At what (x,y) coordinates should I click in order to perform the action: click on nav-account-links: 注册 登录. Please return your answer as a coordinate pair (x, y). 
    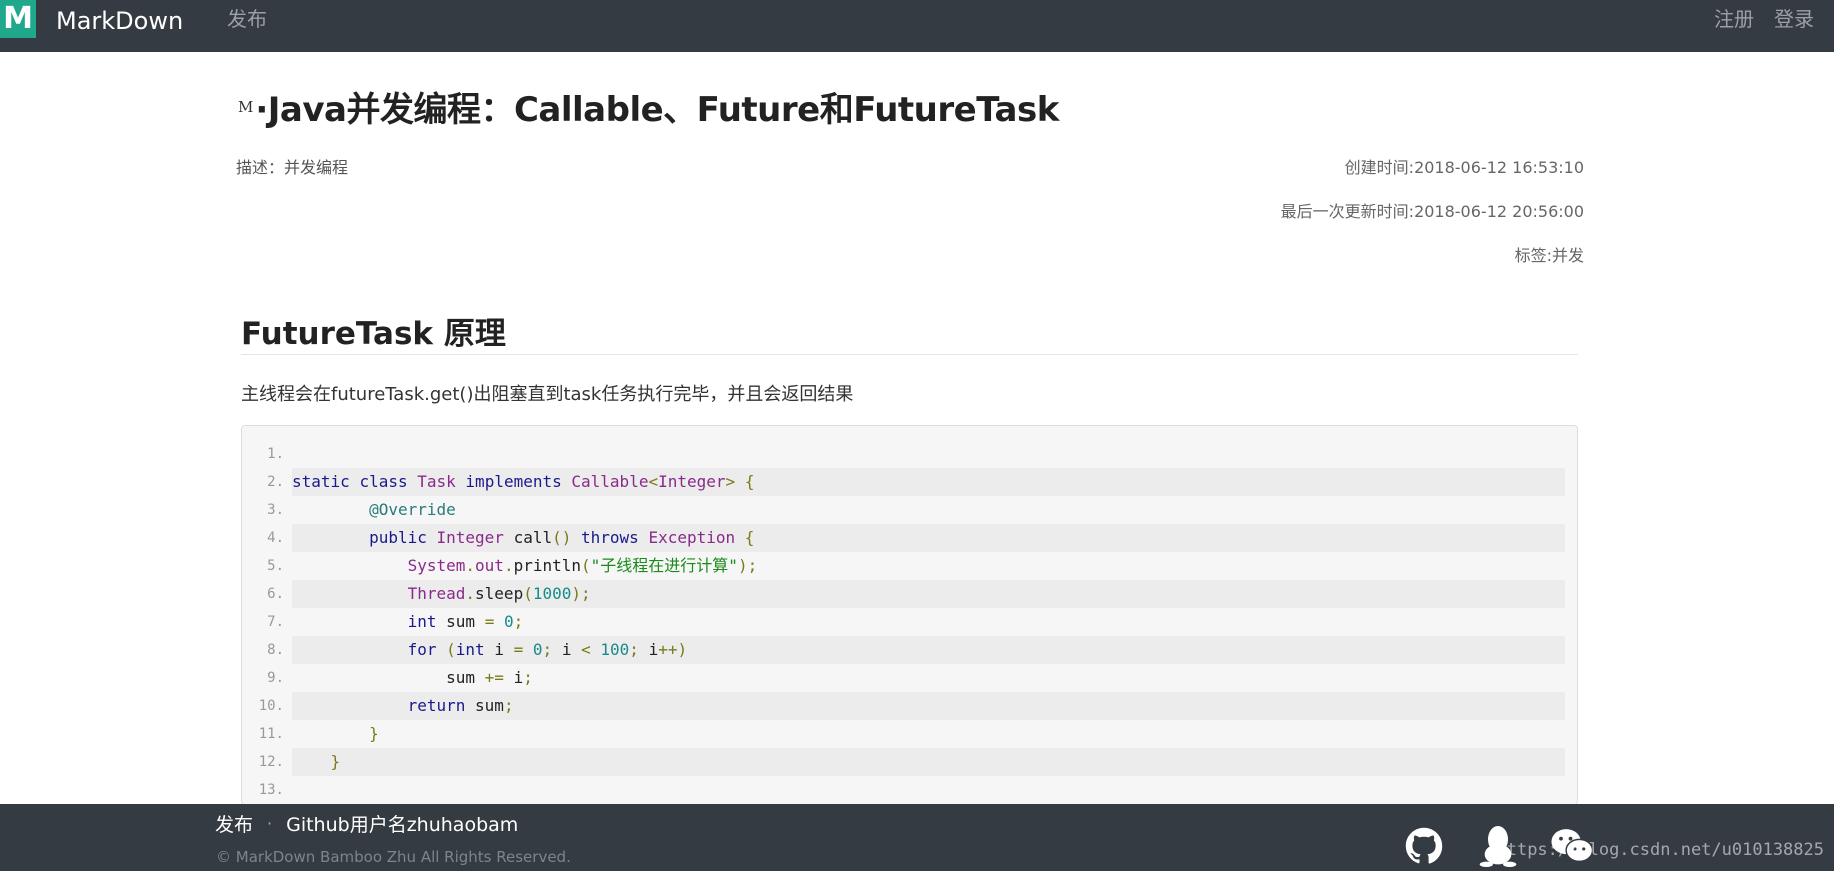
    Looking at the image, I should click on (1764, 19).